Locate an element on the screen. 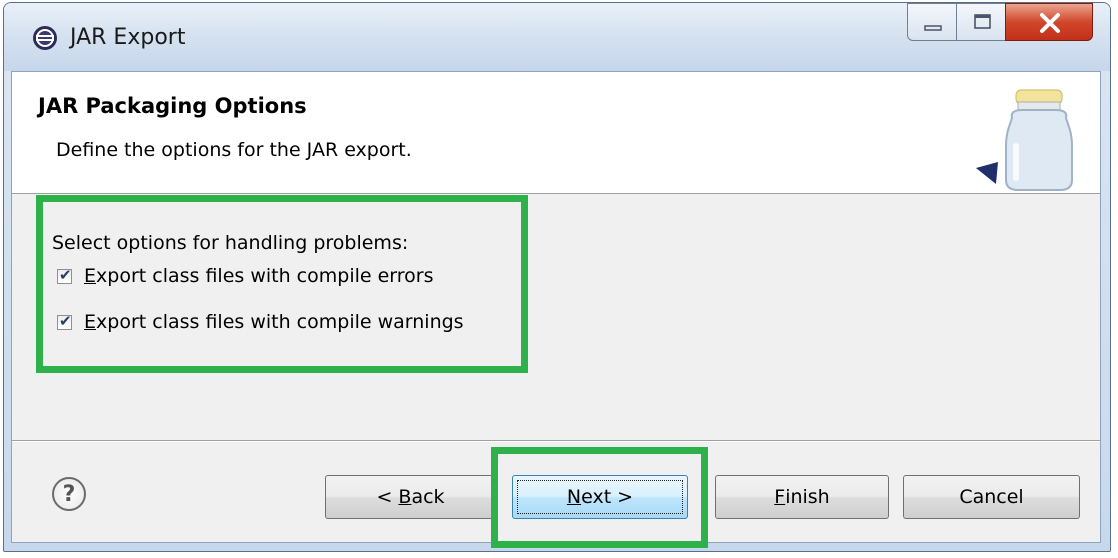 The image size is (1118, 558). maximize-icon is located at coordinates (982, 21).